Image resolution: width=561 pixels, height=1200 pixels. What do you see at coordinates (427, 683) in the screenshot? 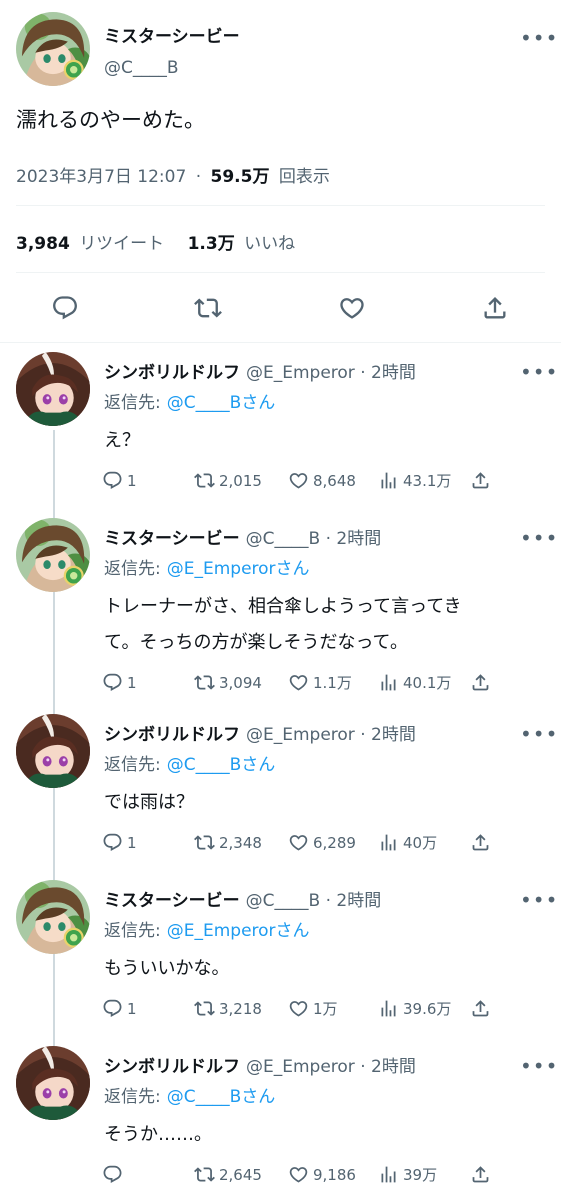
I see `views-count: 40.1万` at bounding box center [427, 683].